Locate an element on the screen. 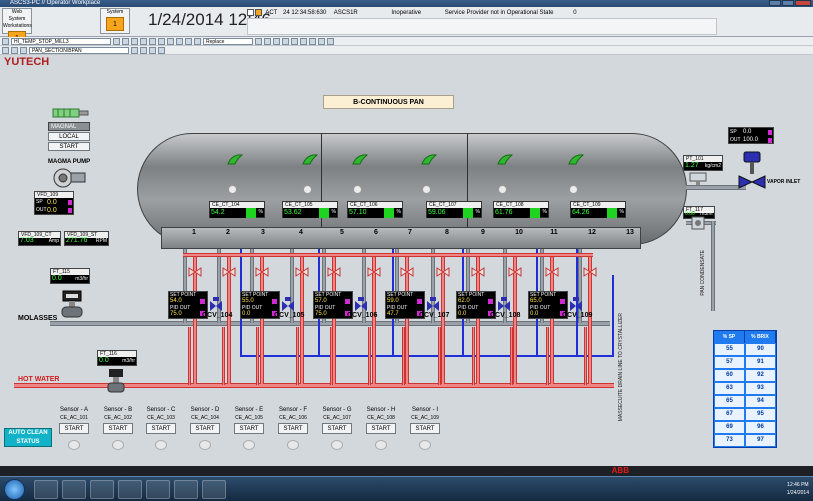 This screenshot has height=501, width=813. layout-icon is located at coordinates (161, 41).